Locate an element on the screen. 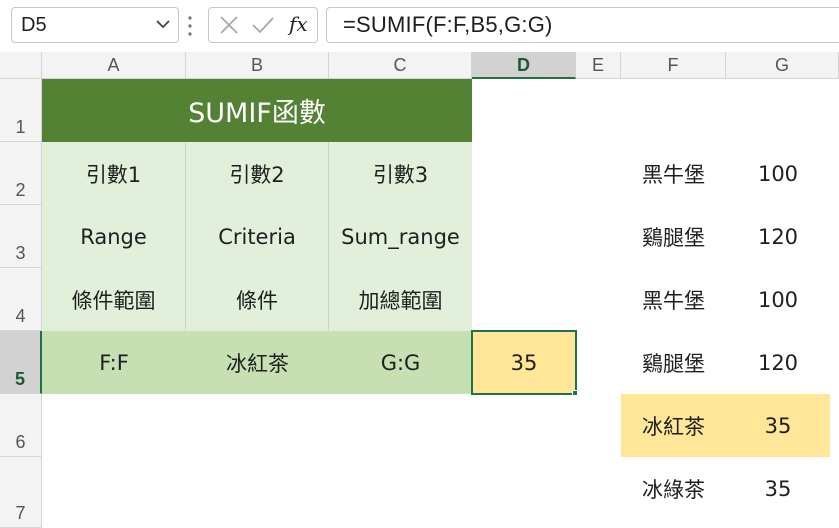 This screenshot has width=839, height=528. formula-actions: fx is located at coordinates (263, 25).